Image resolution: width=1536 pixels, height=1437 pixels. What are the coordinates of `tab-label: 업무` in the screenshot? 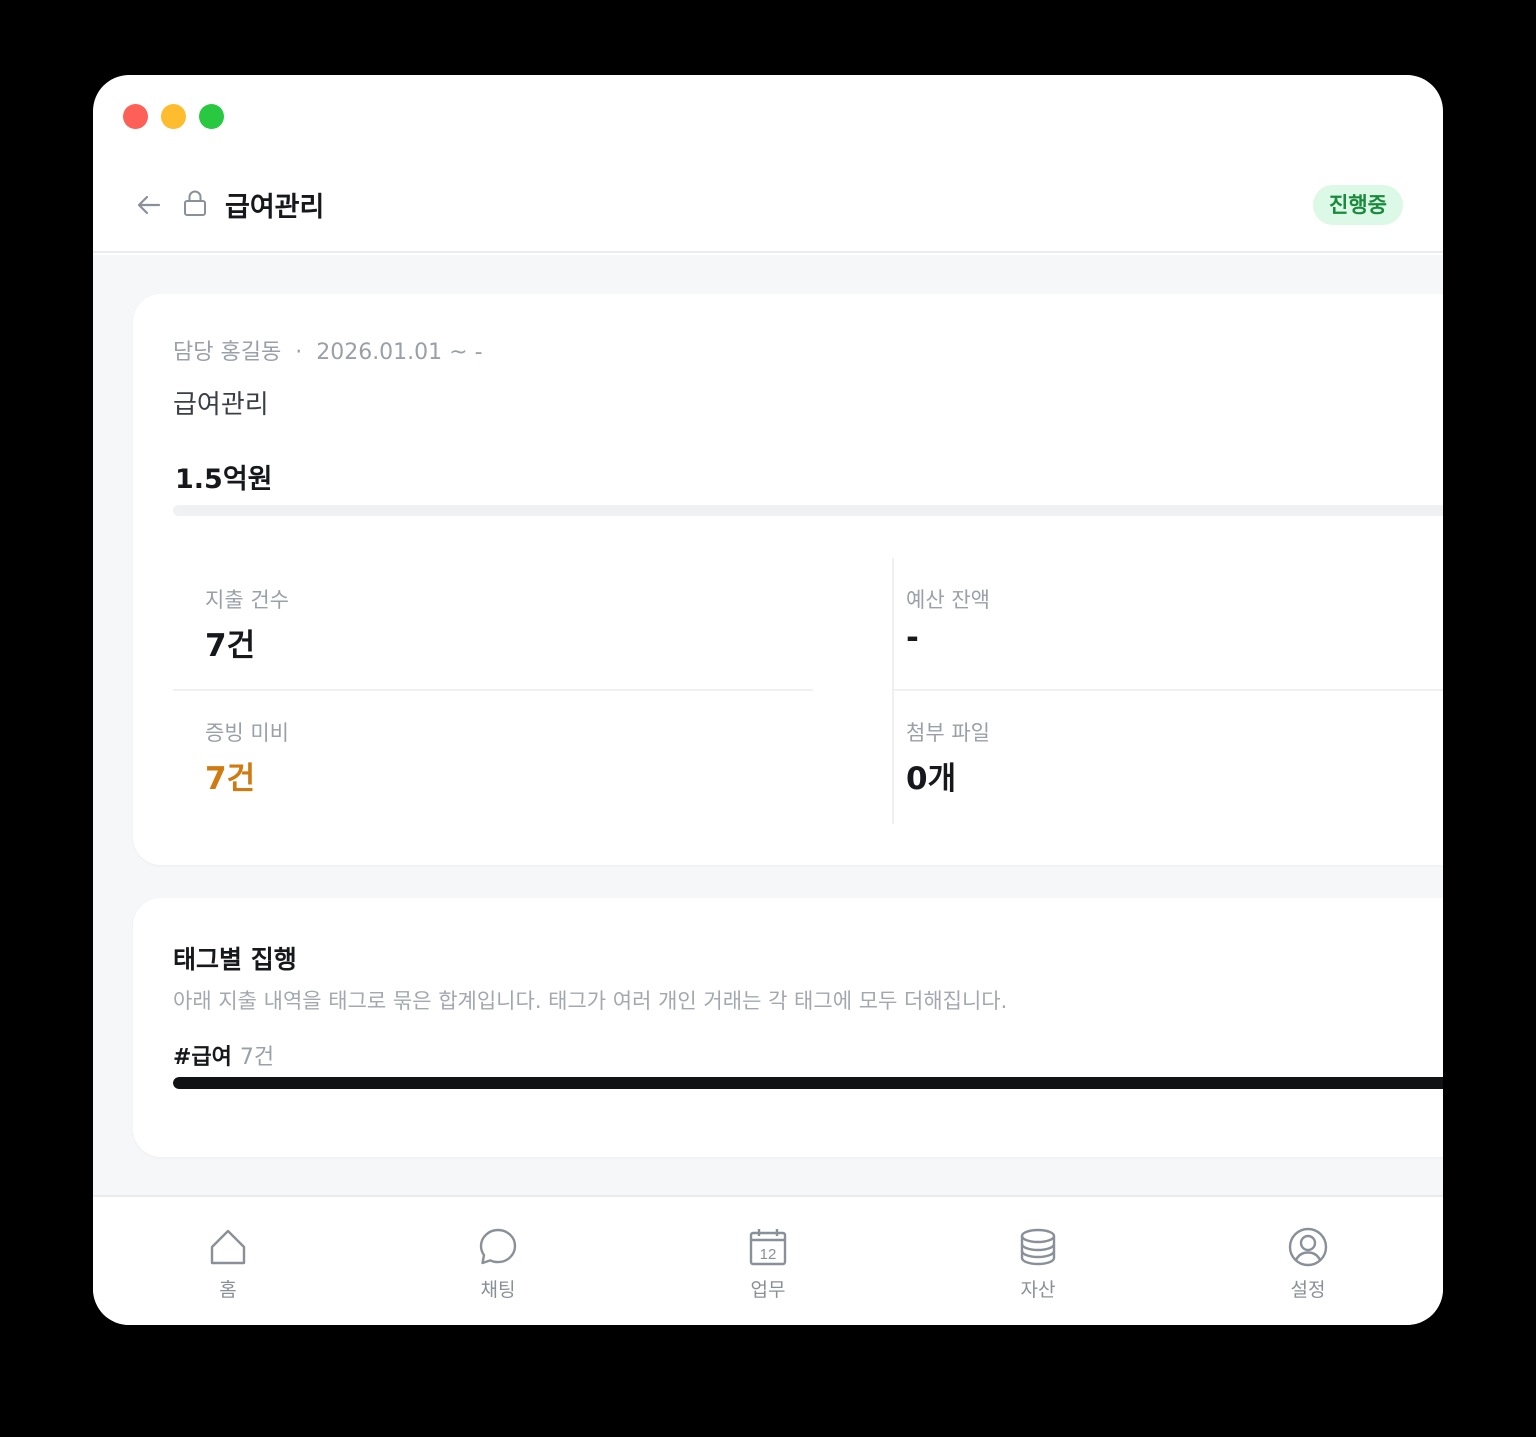 It's located at (768, 1290).